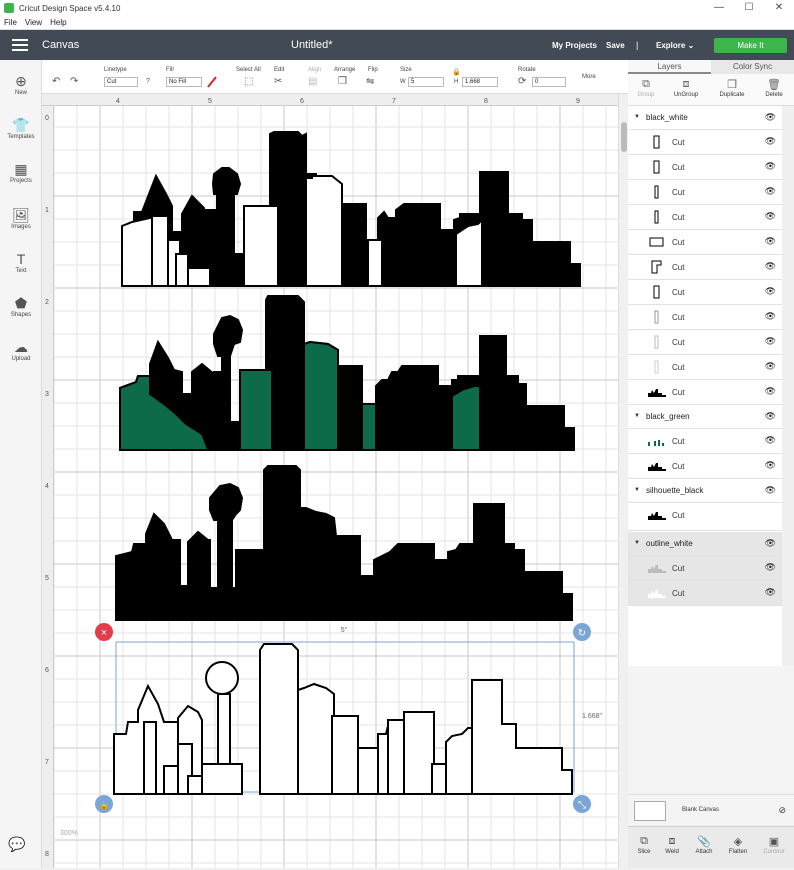  Describe the element at coordinates (343, 719) in the screenshot. I see `skyline-outline-white` at that location.